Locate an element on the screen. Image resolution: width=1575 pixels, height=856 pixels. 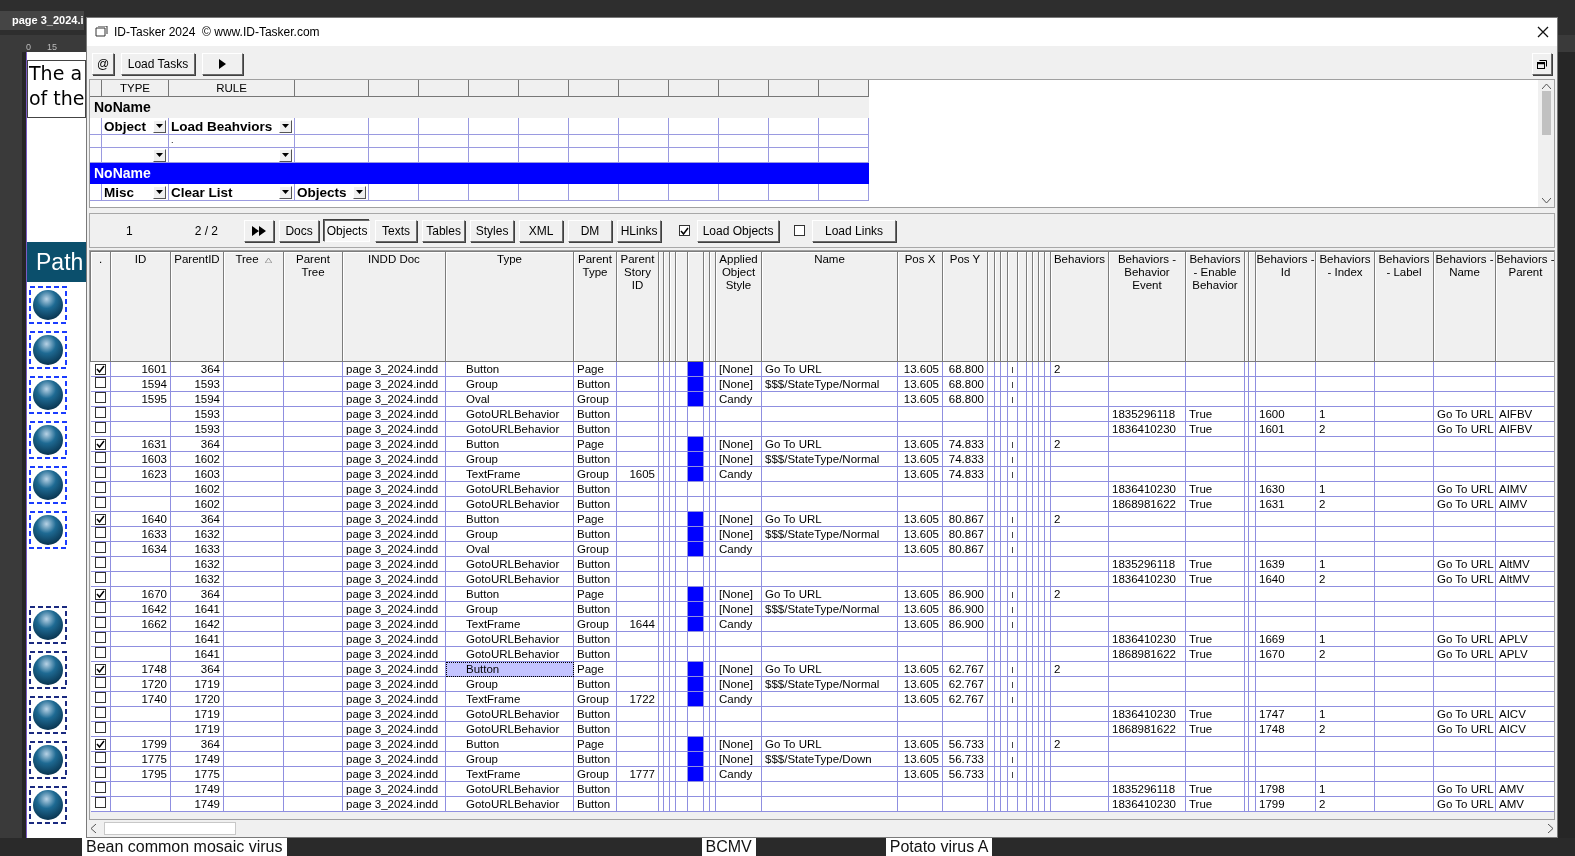
column-header: Type is located at coordinates (509, 306).